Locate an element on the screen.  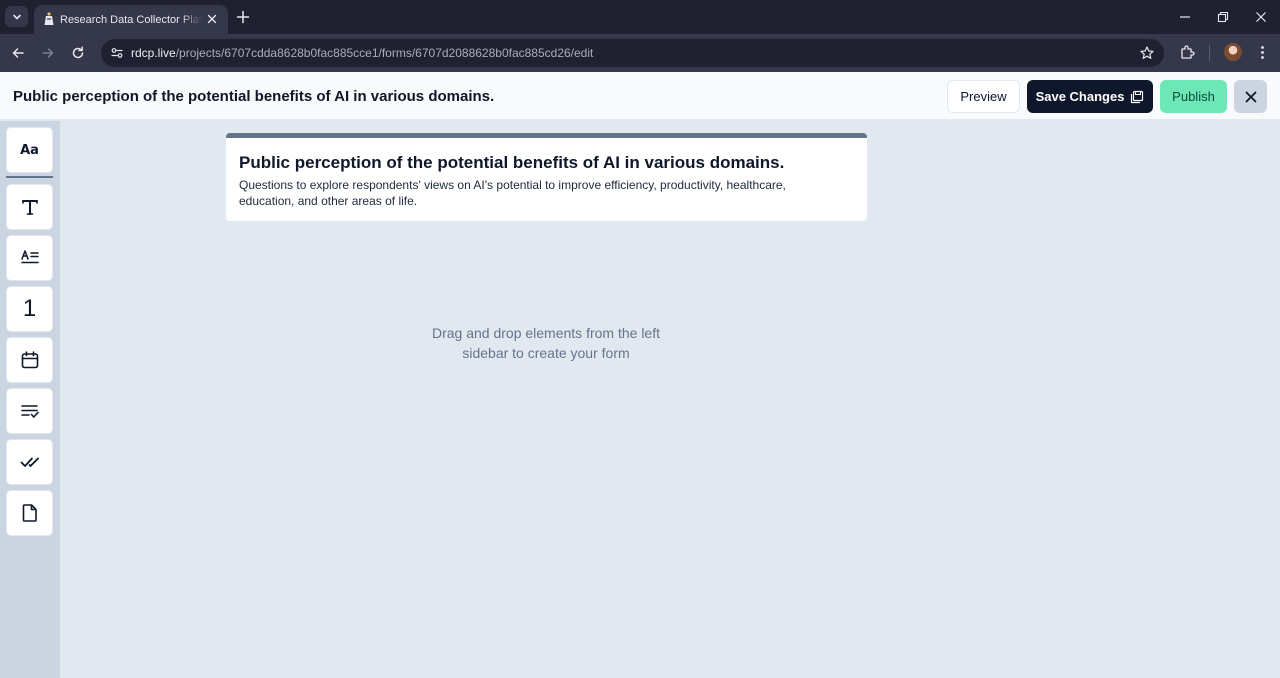
text-style-icon: Aa is located at coordinates (29, 150).